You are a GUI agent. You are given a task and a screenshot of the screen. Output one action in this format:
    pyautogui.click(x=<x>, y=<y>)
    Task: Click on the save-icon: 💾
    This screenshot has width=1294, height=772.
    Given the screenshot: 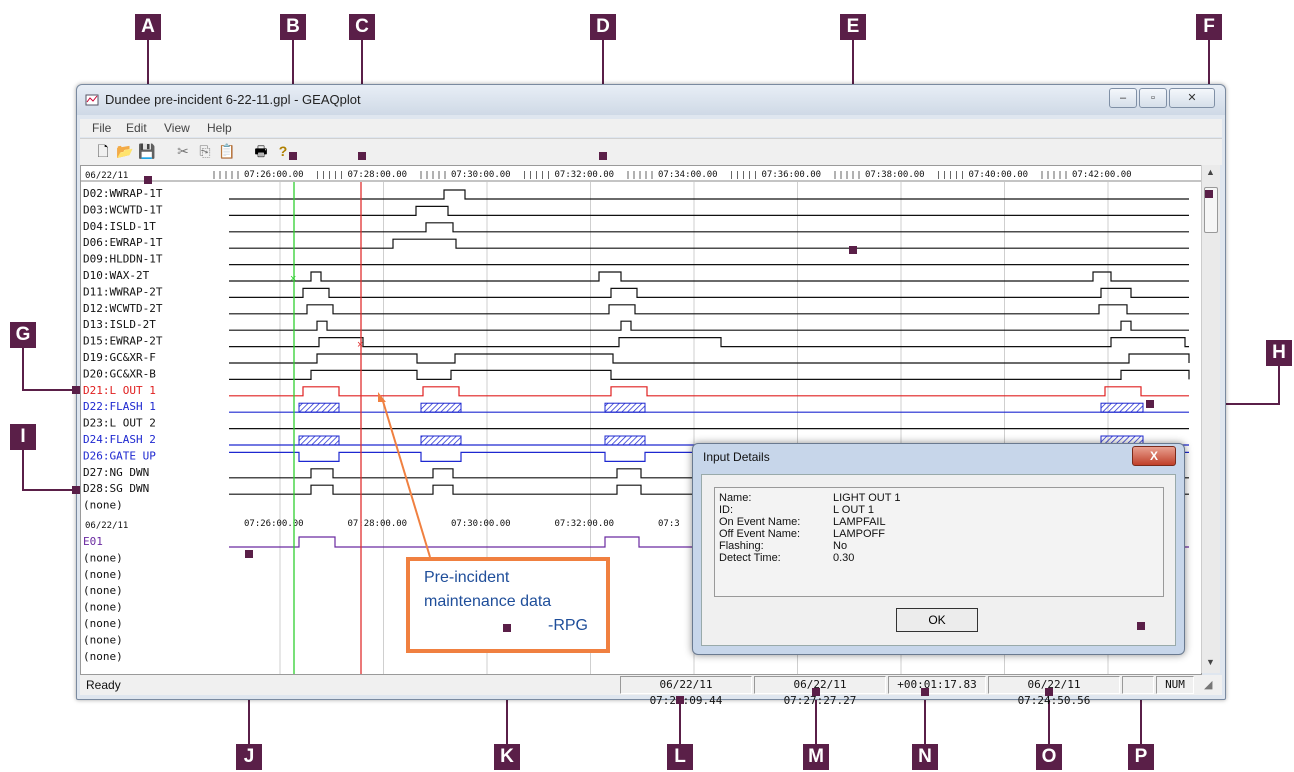 What is the action you would take?
    pyautogui.click(x=147, y=151)
    